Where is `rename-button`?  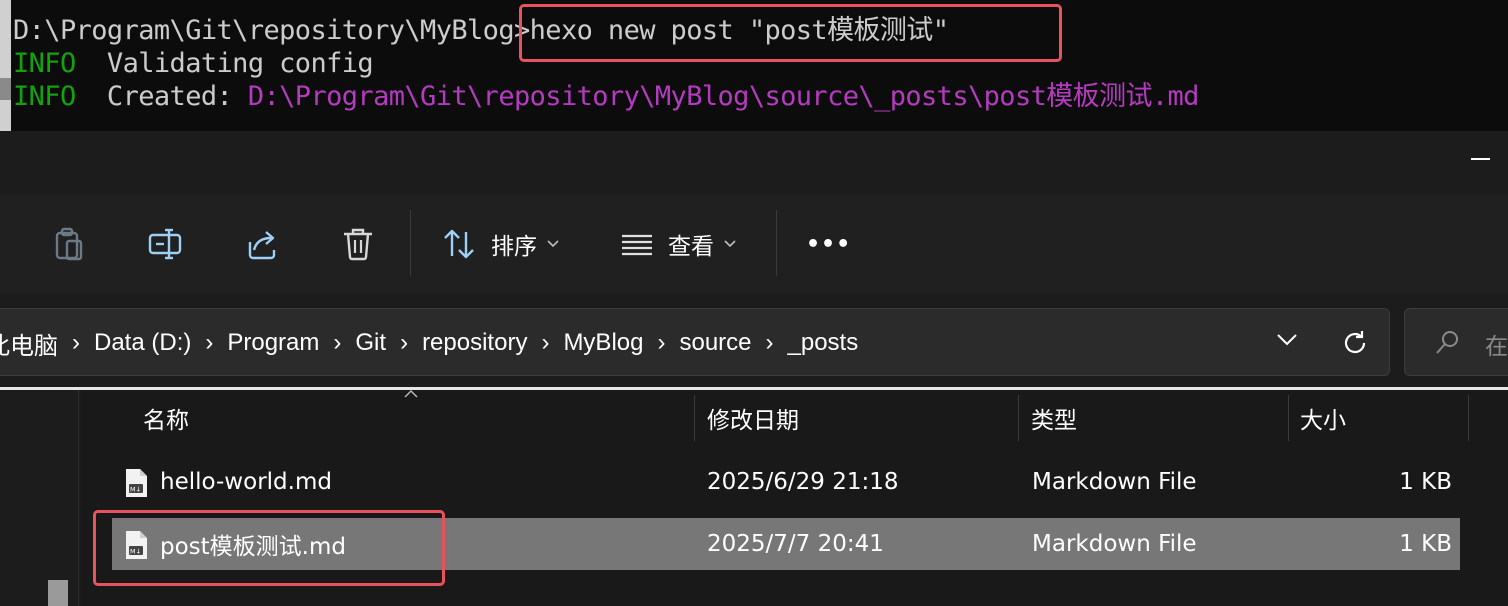 rename-button is located at coordinates (166, 244).